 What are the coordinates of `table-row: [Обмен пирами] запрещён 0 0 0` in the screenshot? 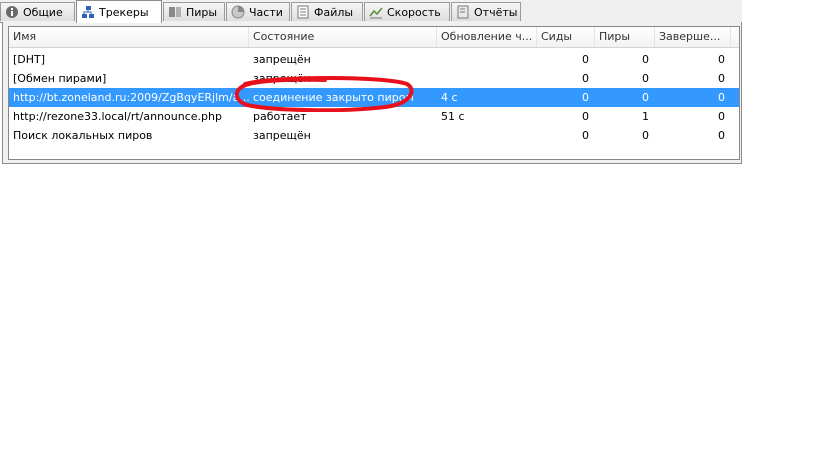 It's located at (374, 78).